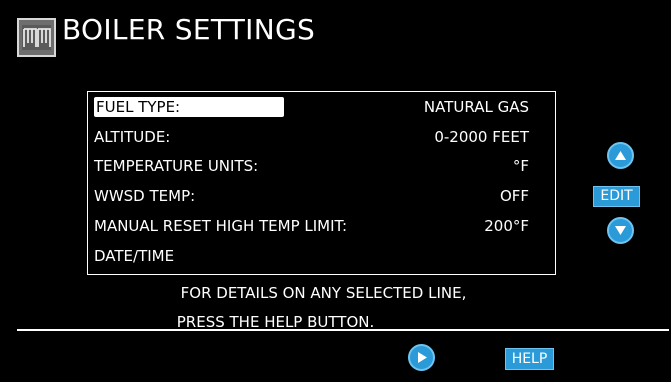 Image resolution: width=671 pixels, height=382 pixels. I want to click on settings-row-manual-reset-high-temp-limit: MANUAL RESET HIGH TEMP LIMIT: 200°F, so click(311, 226).